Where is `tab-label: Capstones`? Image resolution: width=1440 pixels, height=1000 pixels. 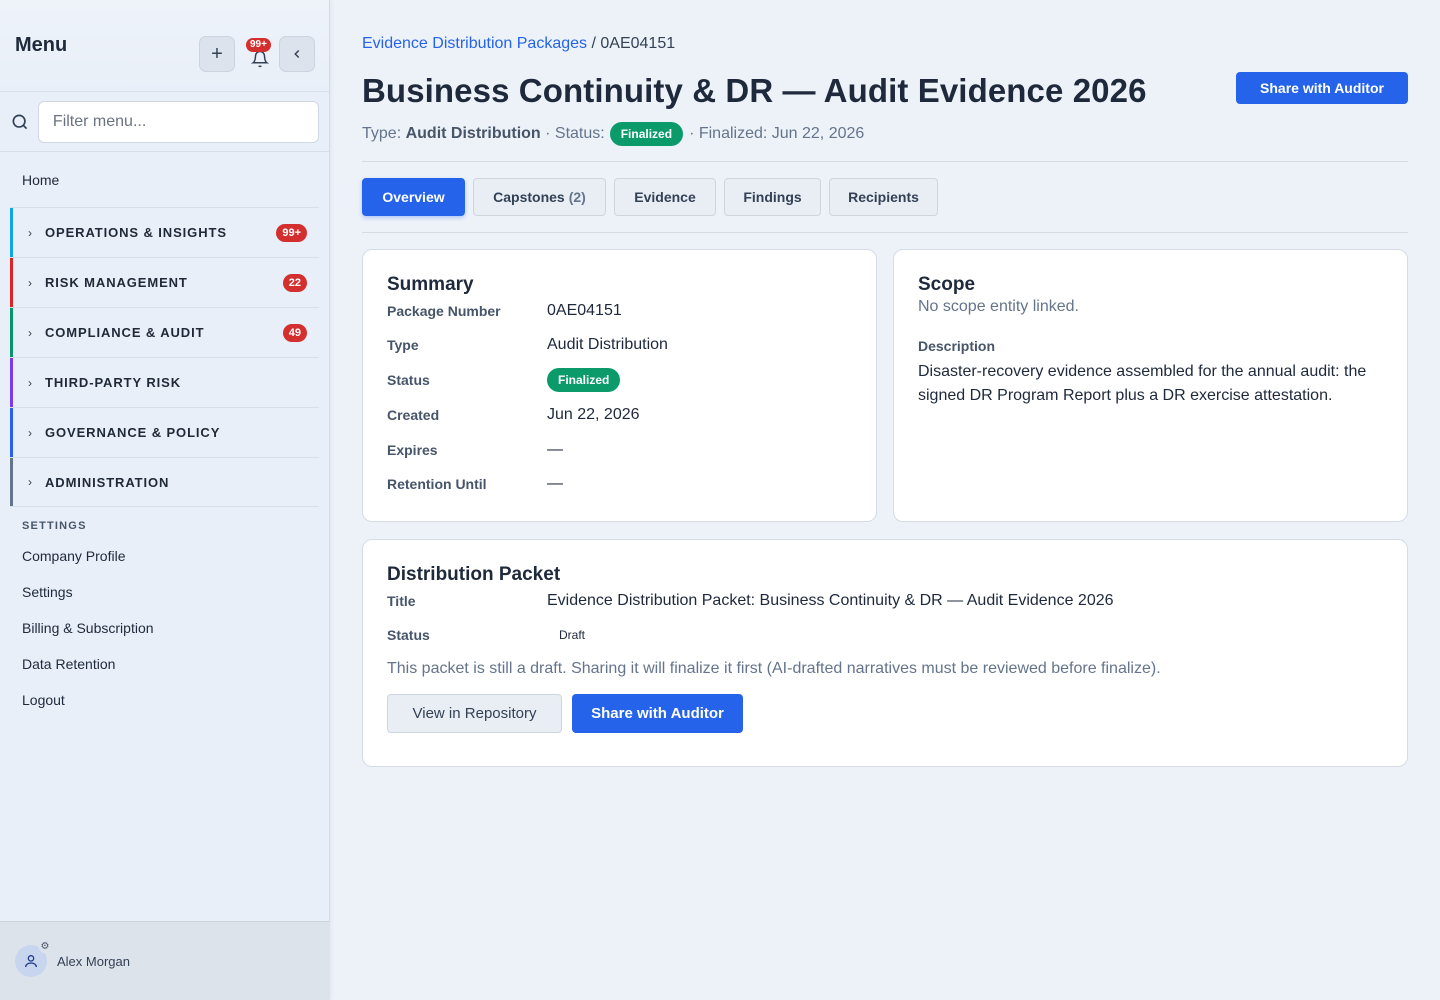 tab-label: Capstones is located at coordinates (529, 197).